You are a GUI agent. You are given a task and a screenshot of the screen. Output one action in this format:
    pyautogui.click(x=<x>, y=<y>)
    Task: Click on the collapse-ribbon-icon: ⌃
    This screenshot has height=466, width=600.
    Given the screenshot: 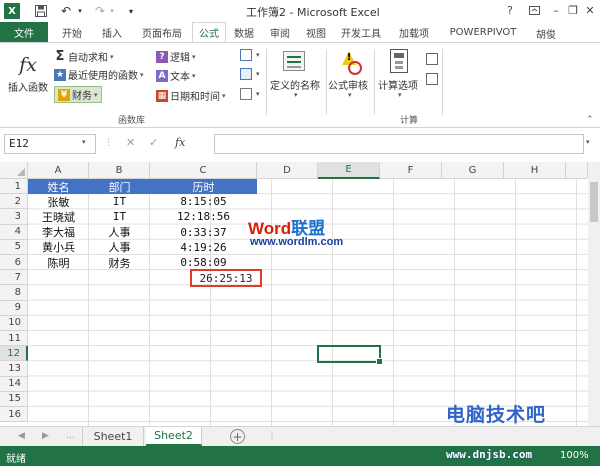 What is the action you would take?
    pyautogui.click(x=590, y=120)
    